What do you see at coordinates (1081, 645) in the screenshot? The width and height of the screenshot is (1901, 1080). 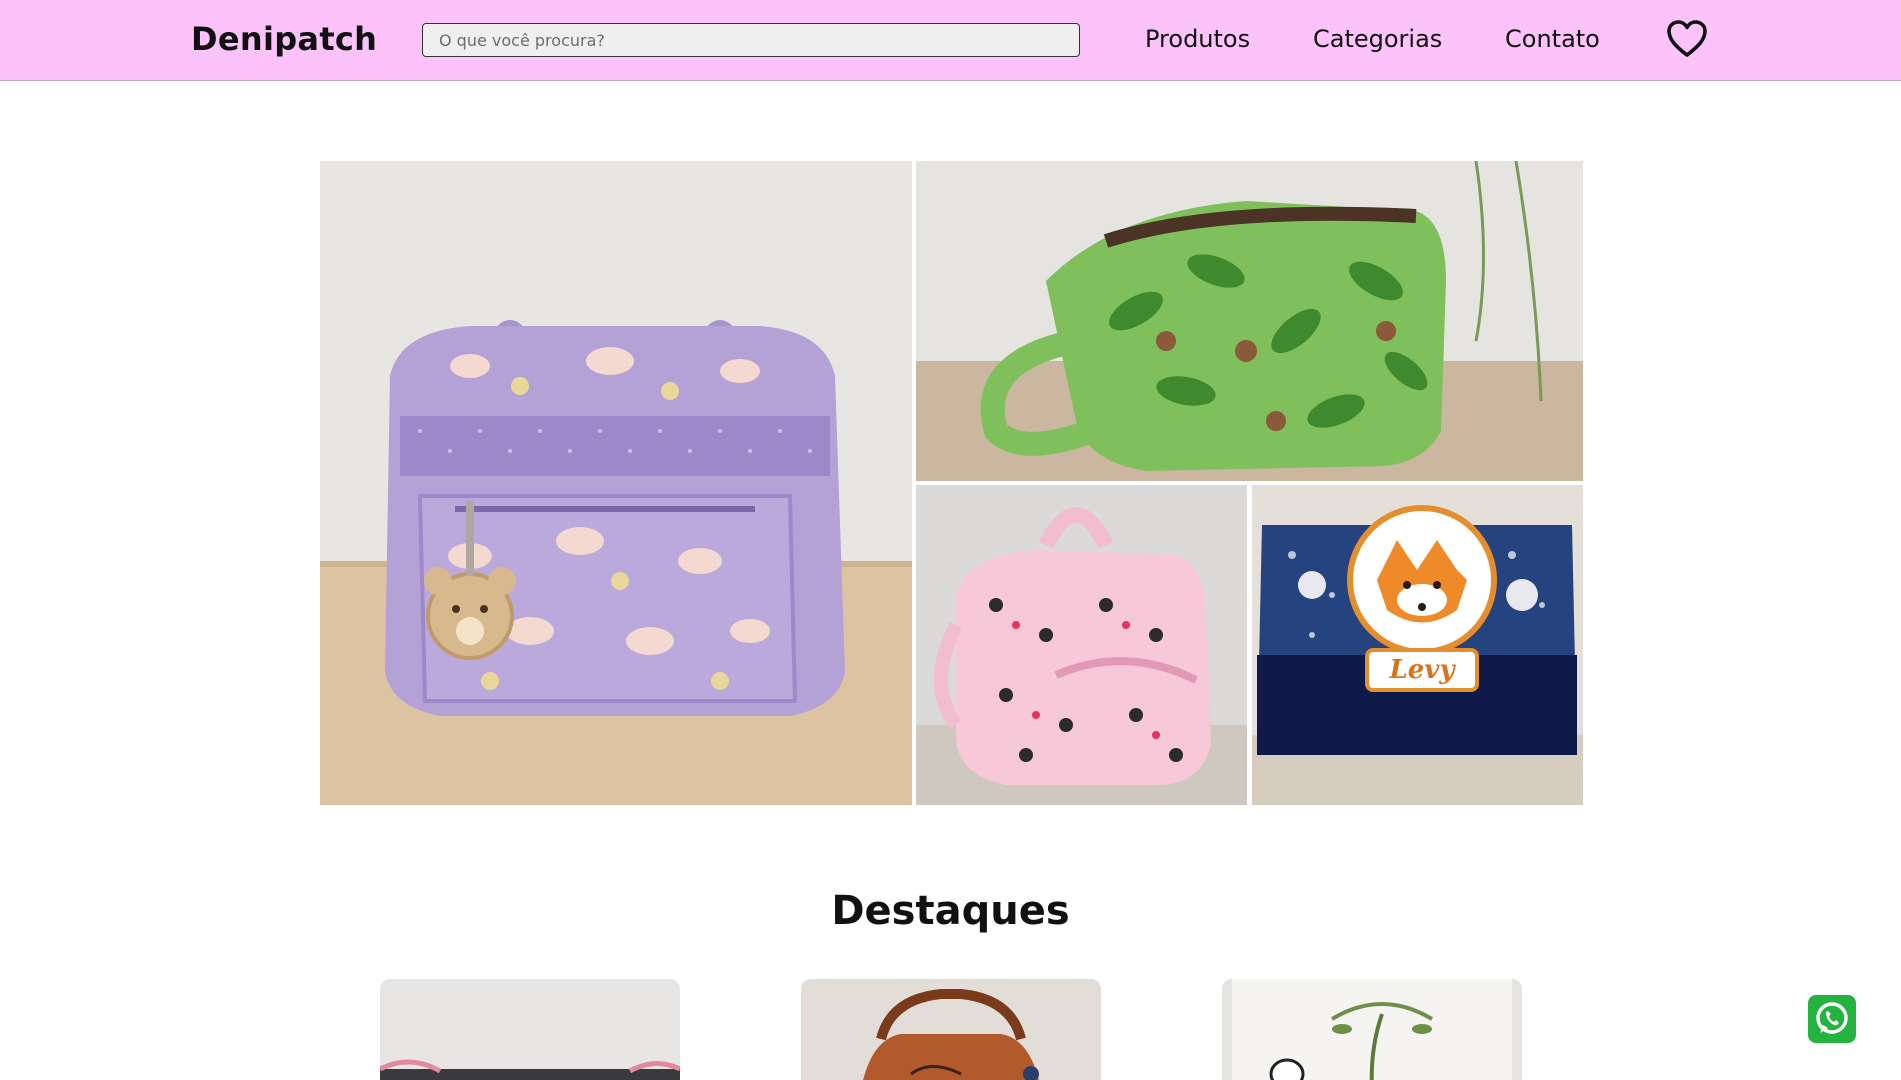 I see `hero-image-pink-bag` at bounding box center [1081, 645].